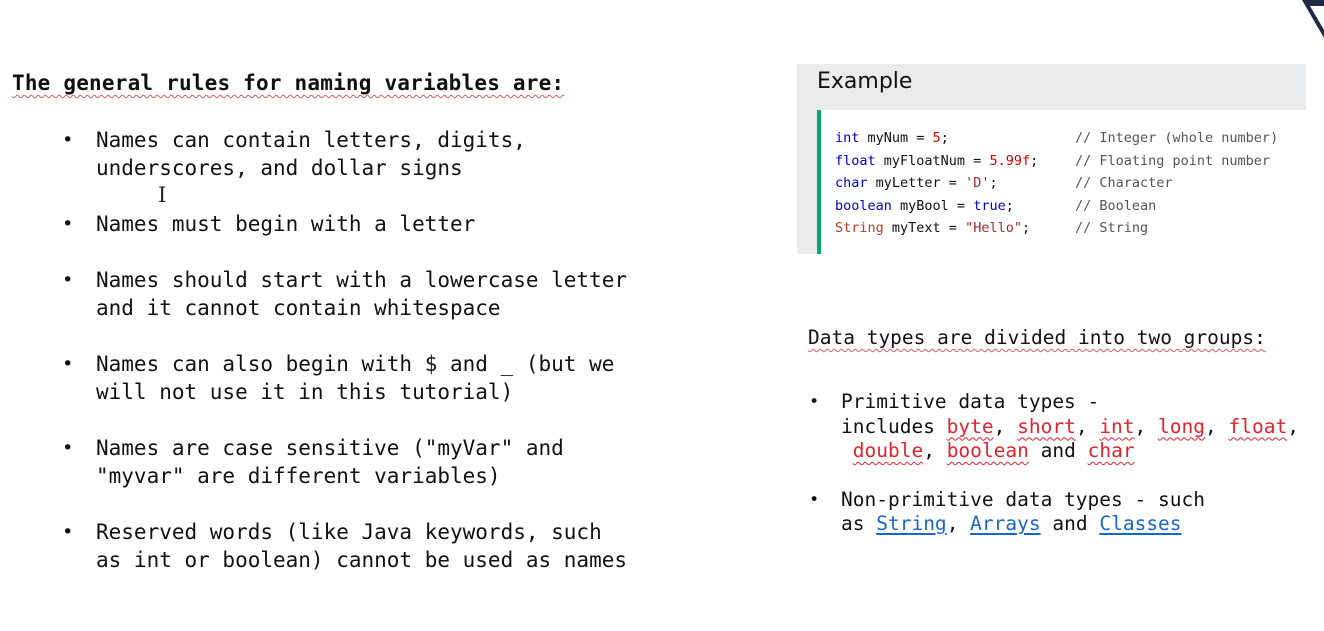 Image resolution: width=1324 pixels, height=631 pixels. I want to click on rule-line: will not use it in this tutorial), so click(305, 392).